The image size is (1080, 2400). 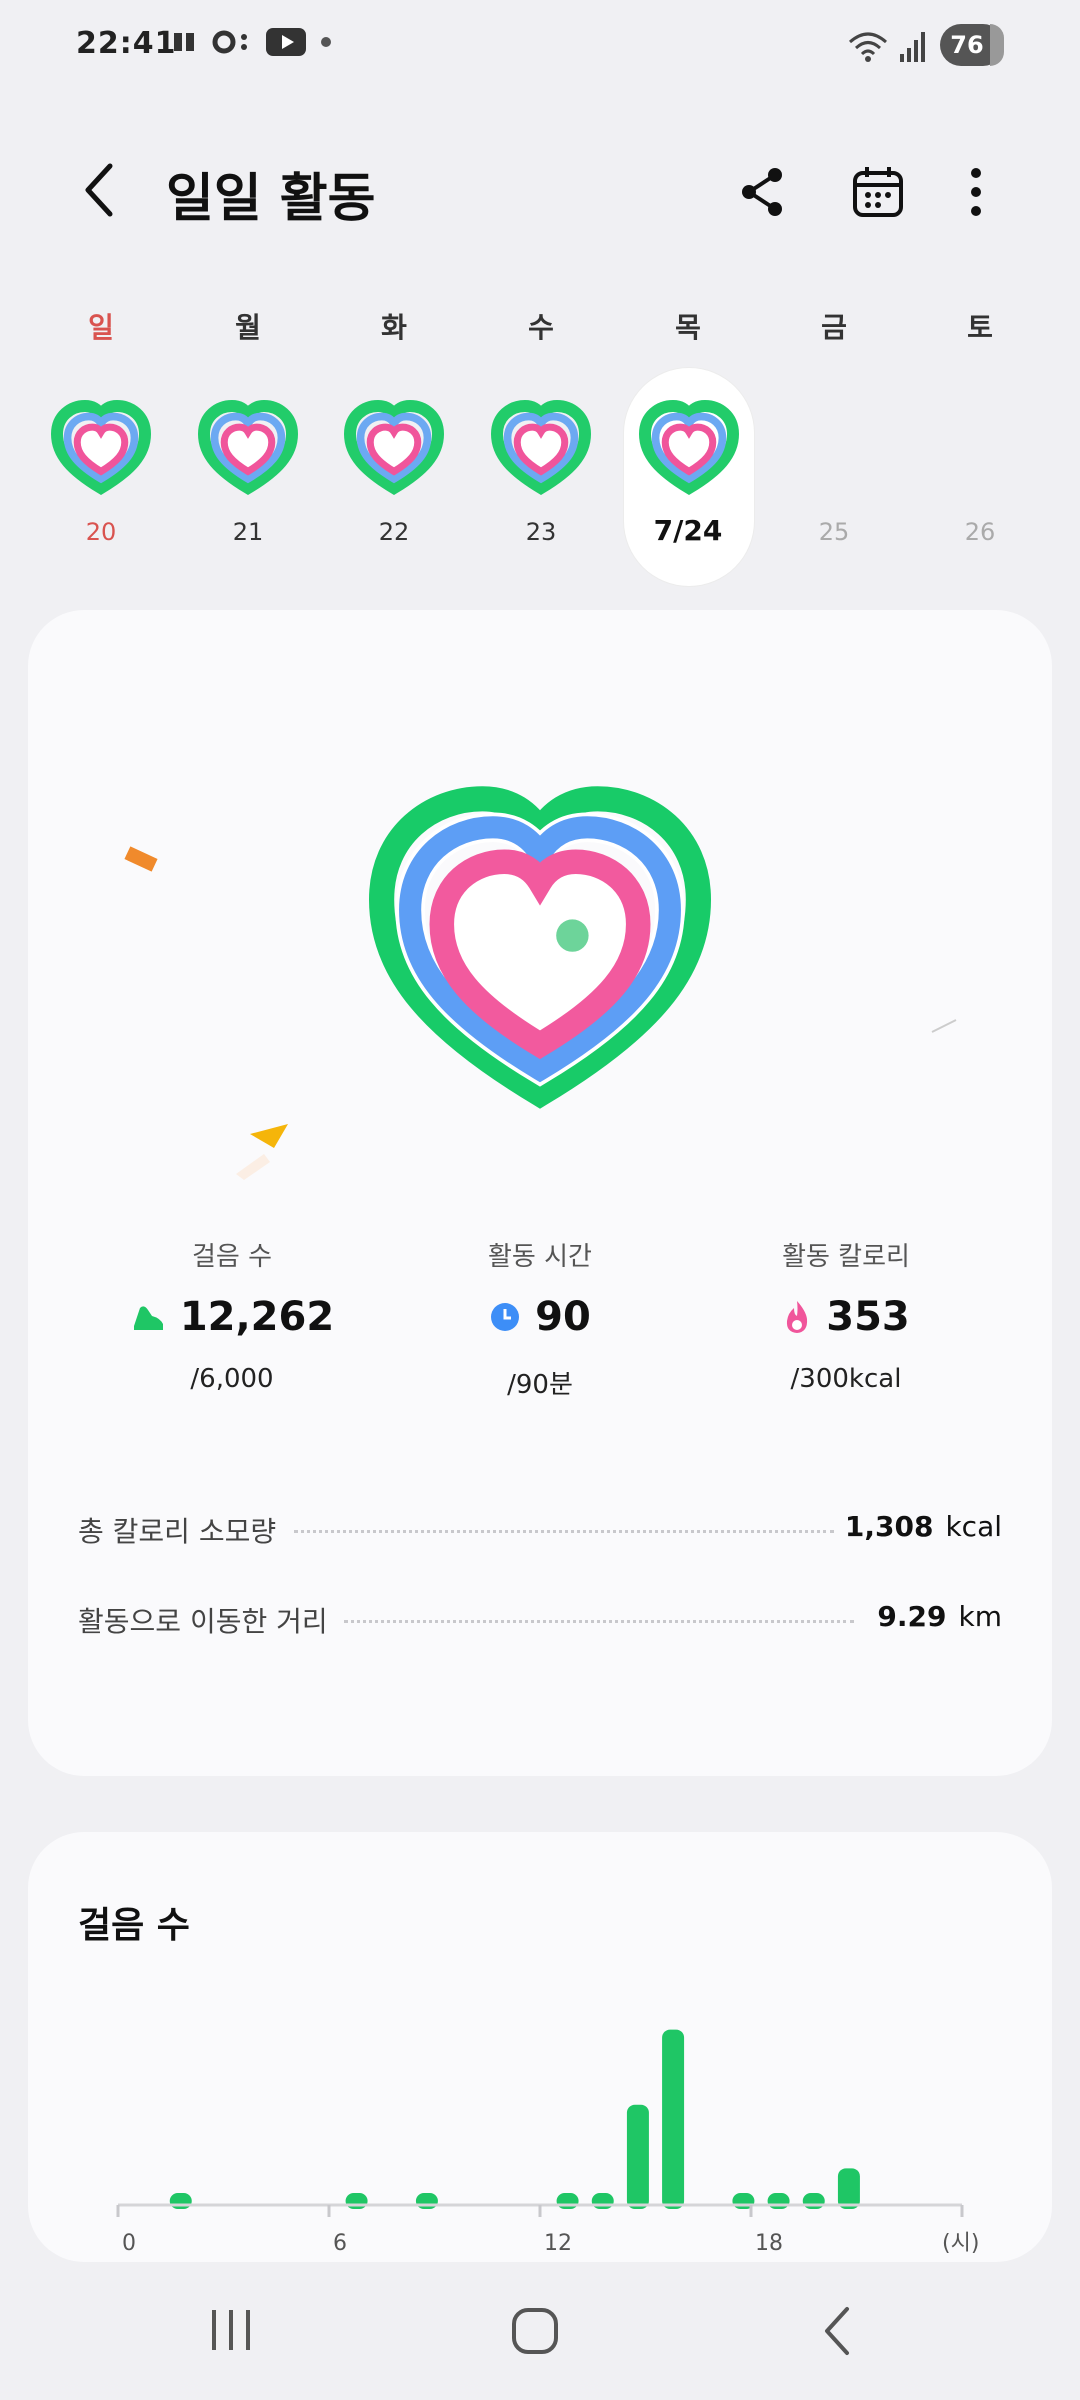 What do you see at coordinates (129, 2243) in the screenshot?
I see `x-axis-tick-label: 0` at bounding box center [129, 2243].